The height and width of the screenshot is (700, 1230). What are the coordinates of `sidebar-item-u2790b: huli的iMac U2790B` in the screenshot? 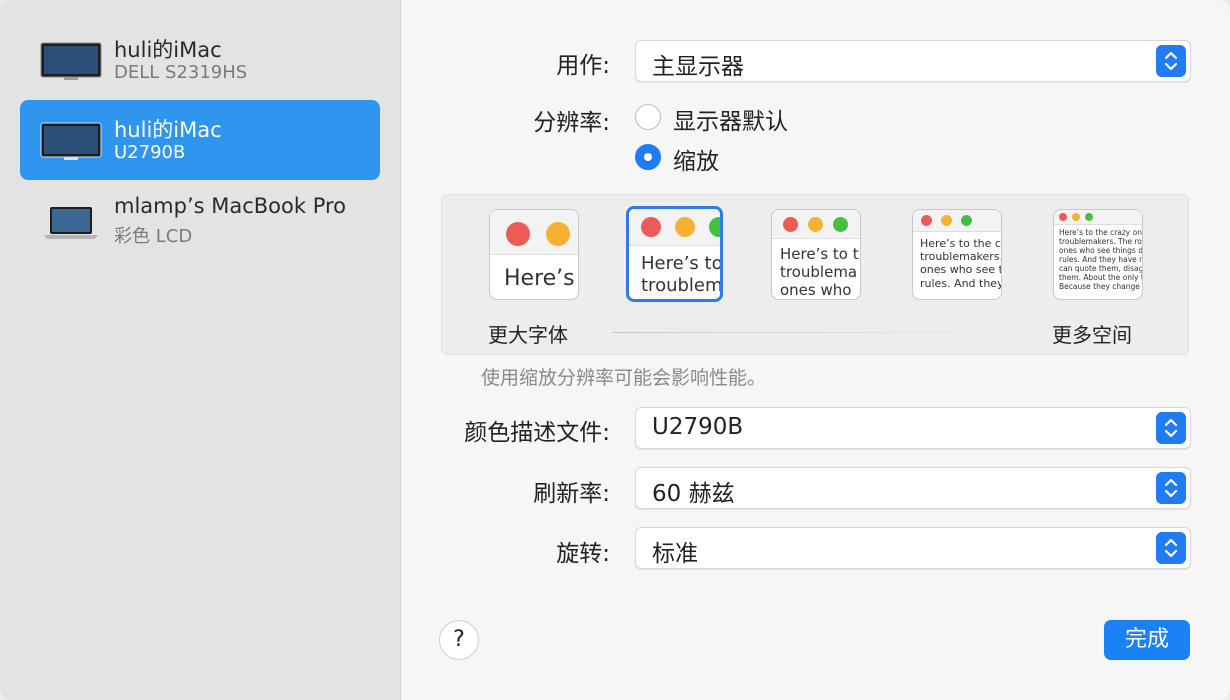 It's located at (200, 140).